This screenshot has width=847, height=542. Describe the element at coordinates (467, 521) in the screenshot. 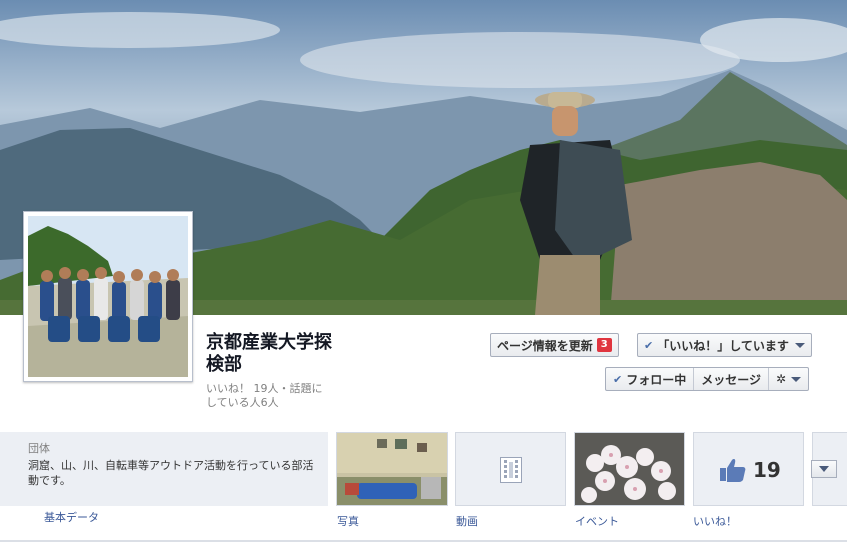

I see `videos-label: 動画` at that location.